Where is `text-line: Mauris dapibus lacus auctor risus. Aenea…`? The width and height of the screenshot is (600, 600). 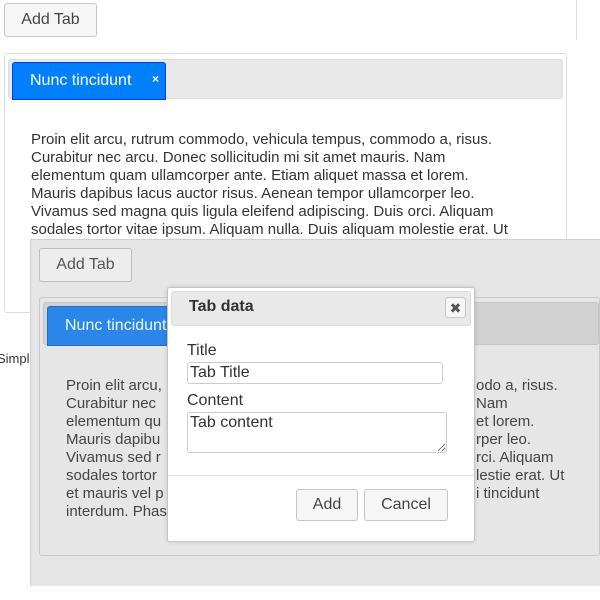
text-line: Mauris dapibus lacus auctor risus. Aenea… is located at coordinates (253, 193).